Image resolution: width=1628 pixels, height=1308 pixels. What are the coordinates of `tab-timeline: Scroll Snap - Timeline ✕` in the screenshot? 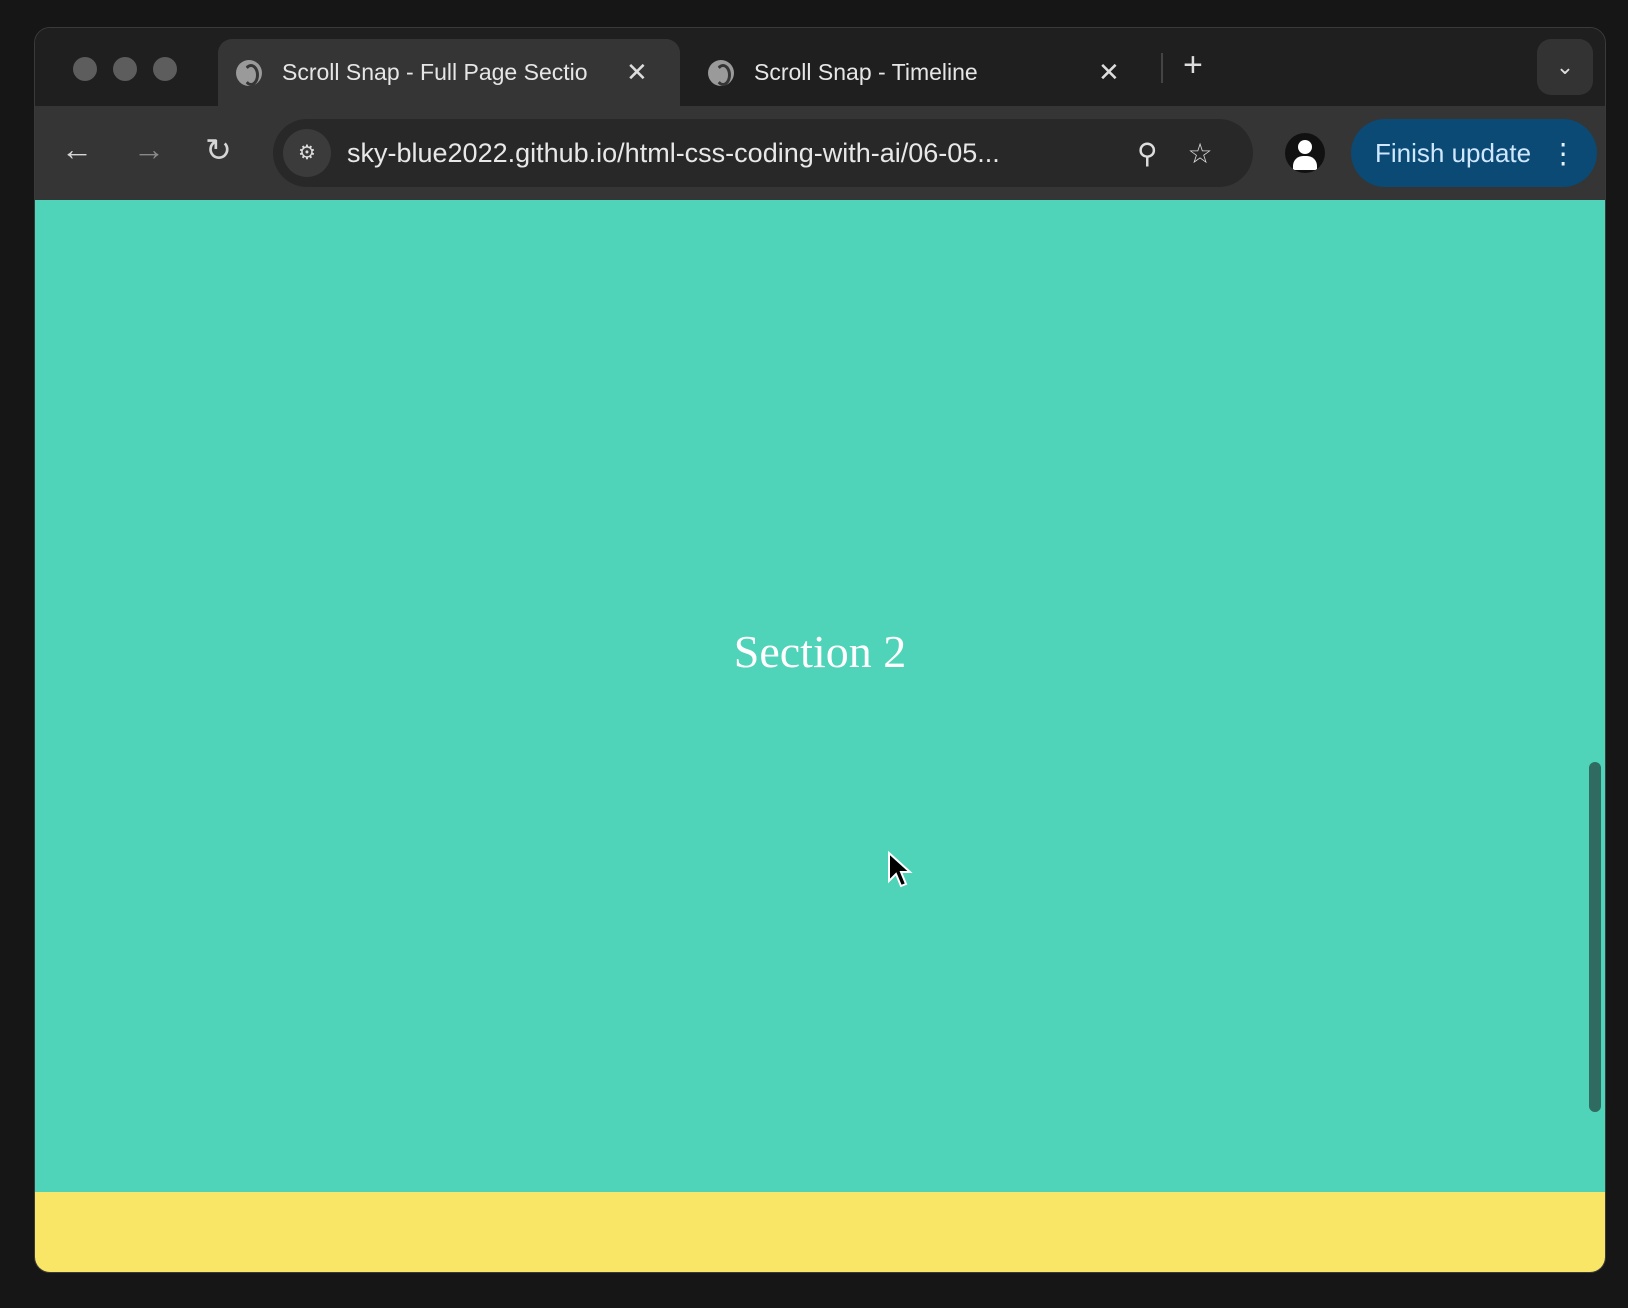 It's located at (925, 72).